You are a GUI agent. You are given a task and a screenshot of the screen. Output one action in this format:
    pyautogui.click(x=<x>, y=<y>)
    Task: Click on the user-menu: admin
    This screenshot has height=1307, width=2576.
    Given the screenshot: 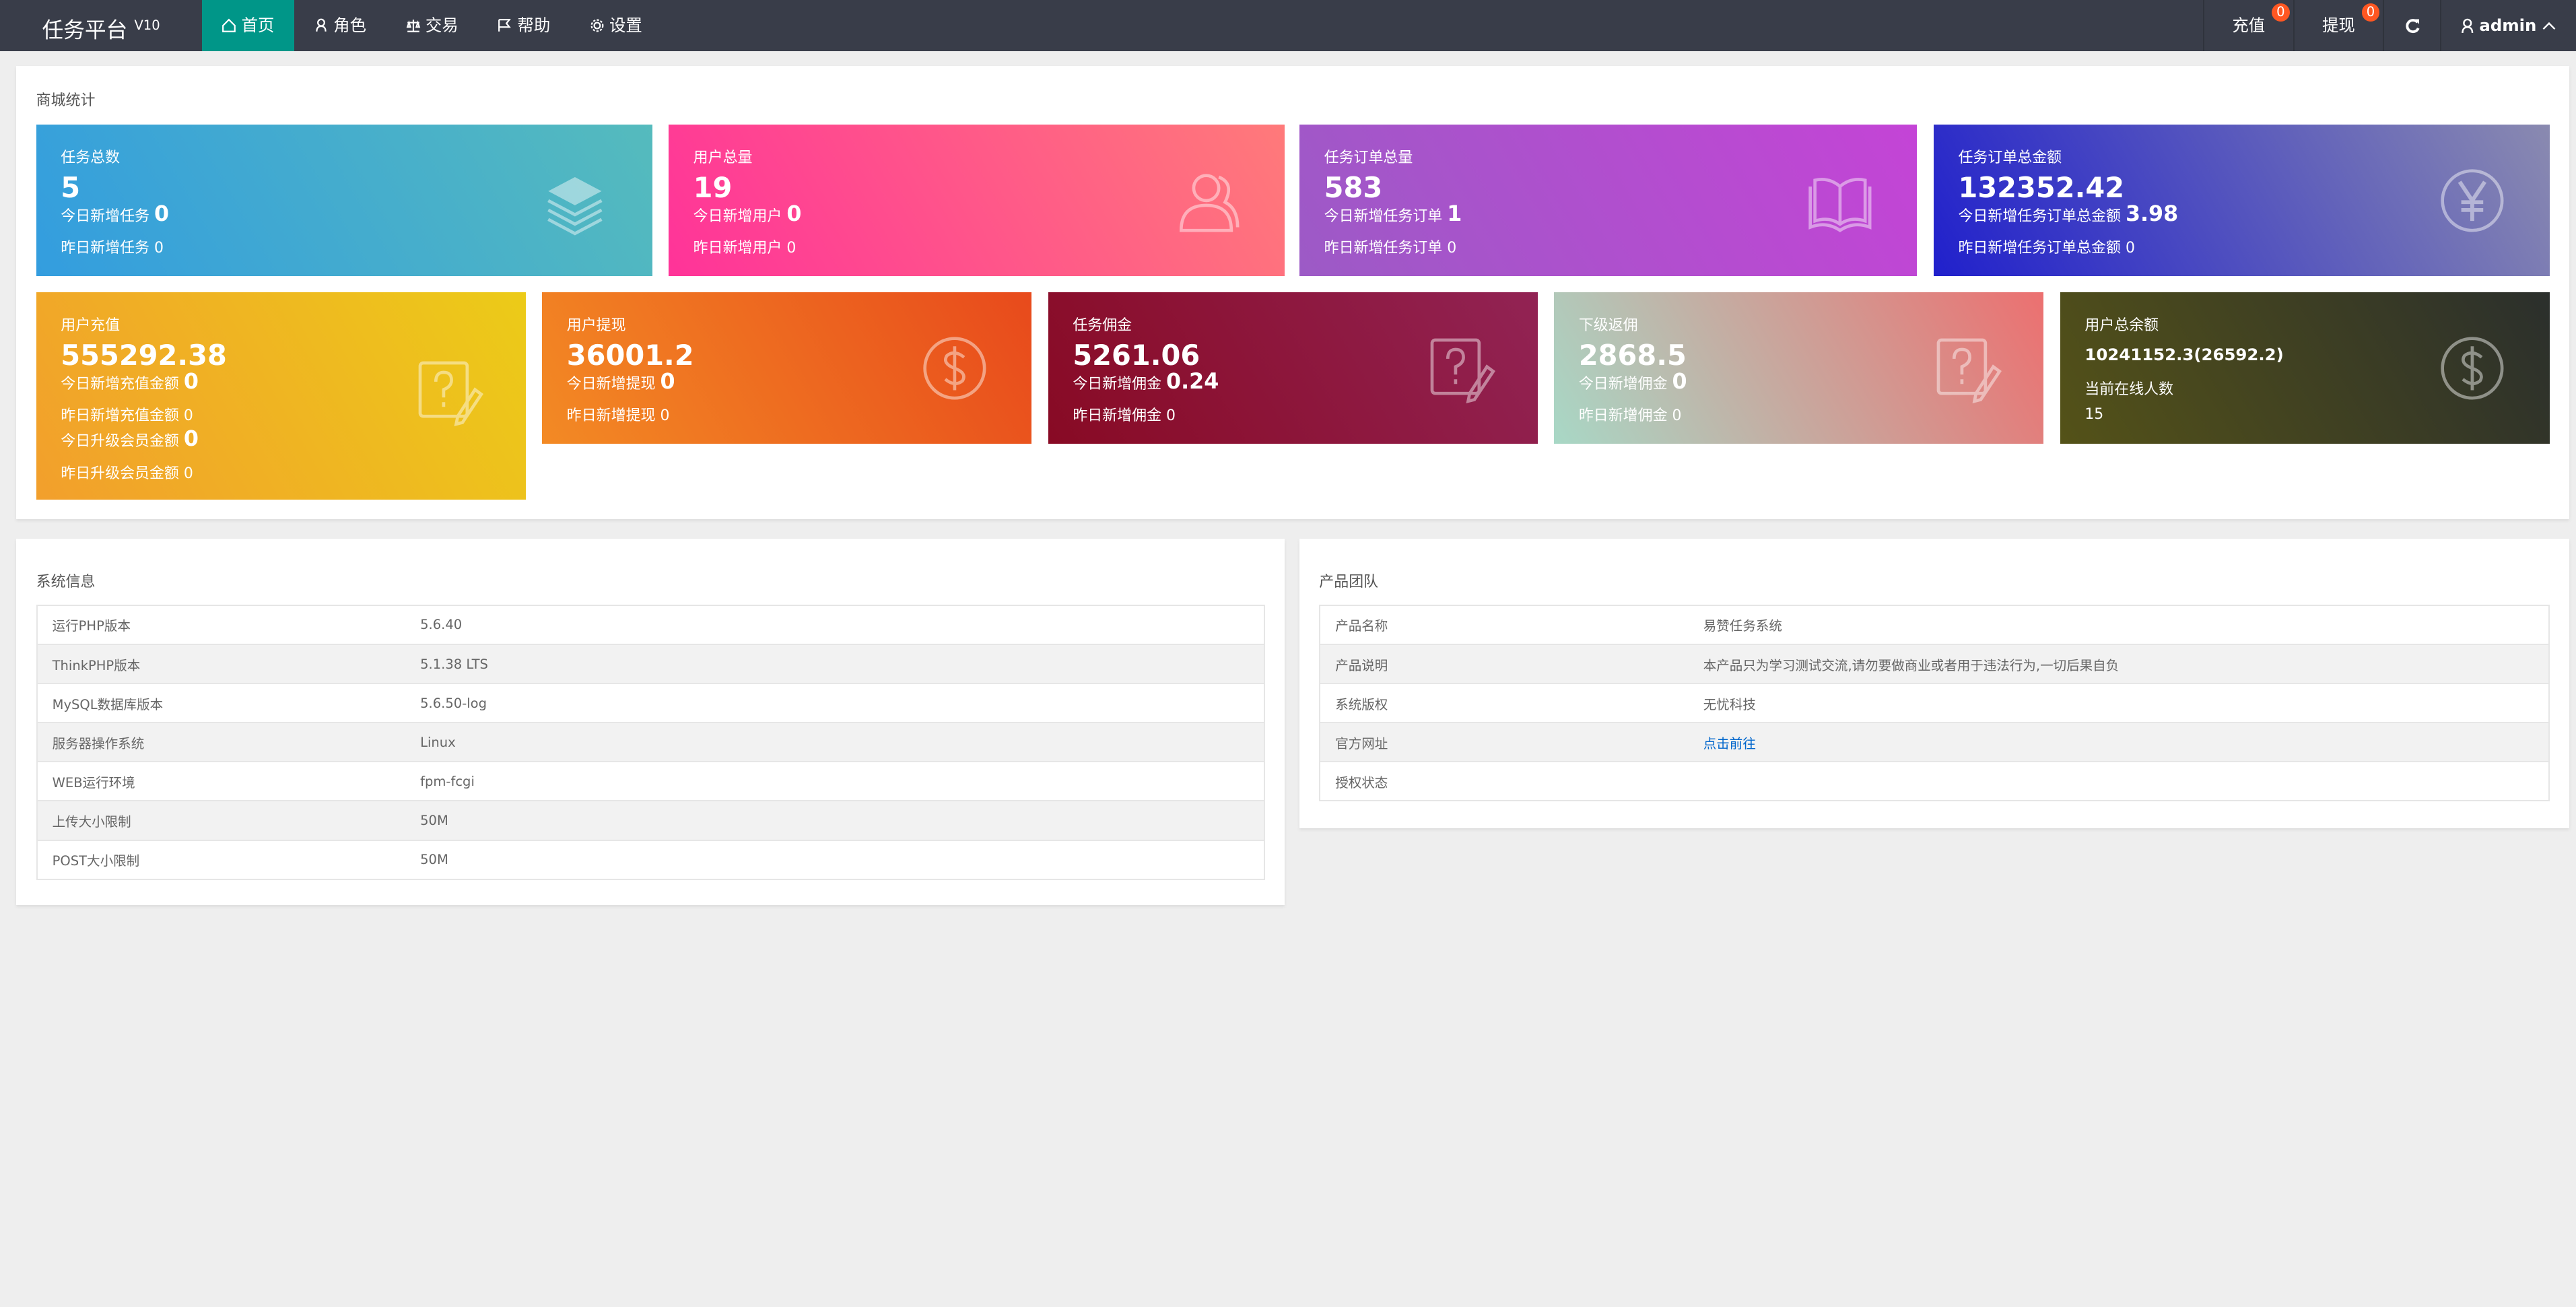 What is the action you would take?
    pyautogui.click(x=2508, y=26)
    